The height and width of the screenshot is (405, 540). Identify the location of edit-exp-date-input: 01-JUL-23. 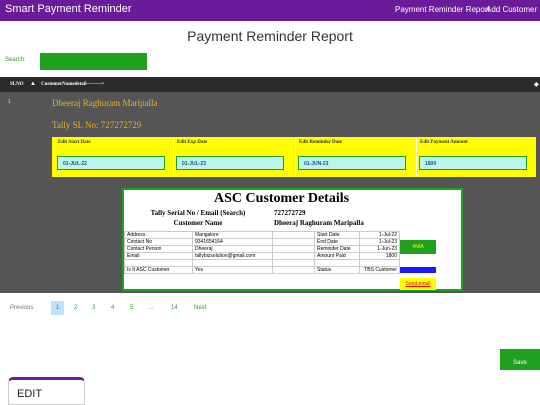
(230, 163).